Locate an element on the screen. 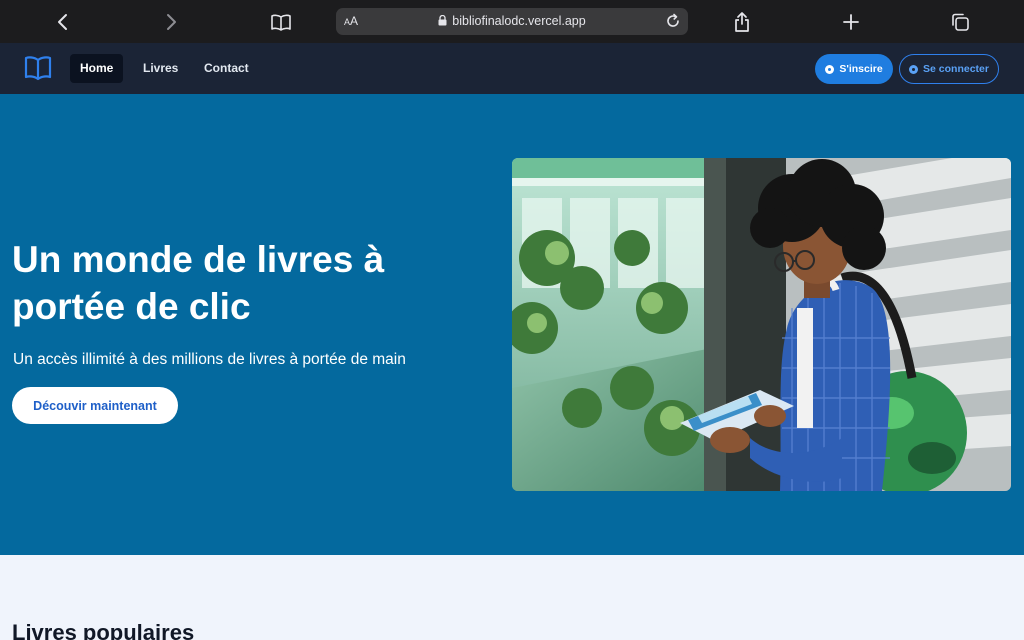 The image size is (1024, 640). browser-toolbar: AA bibliofinalodc.vercel.app is located at coordinates (512, 21).